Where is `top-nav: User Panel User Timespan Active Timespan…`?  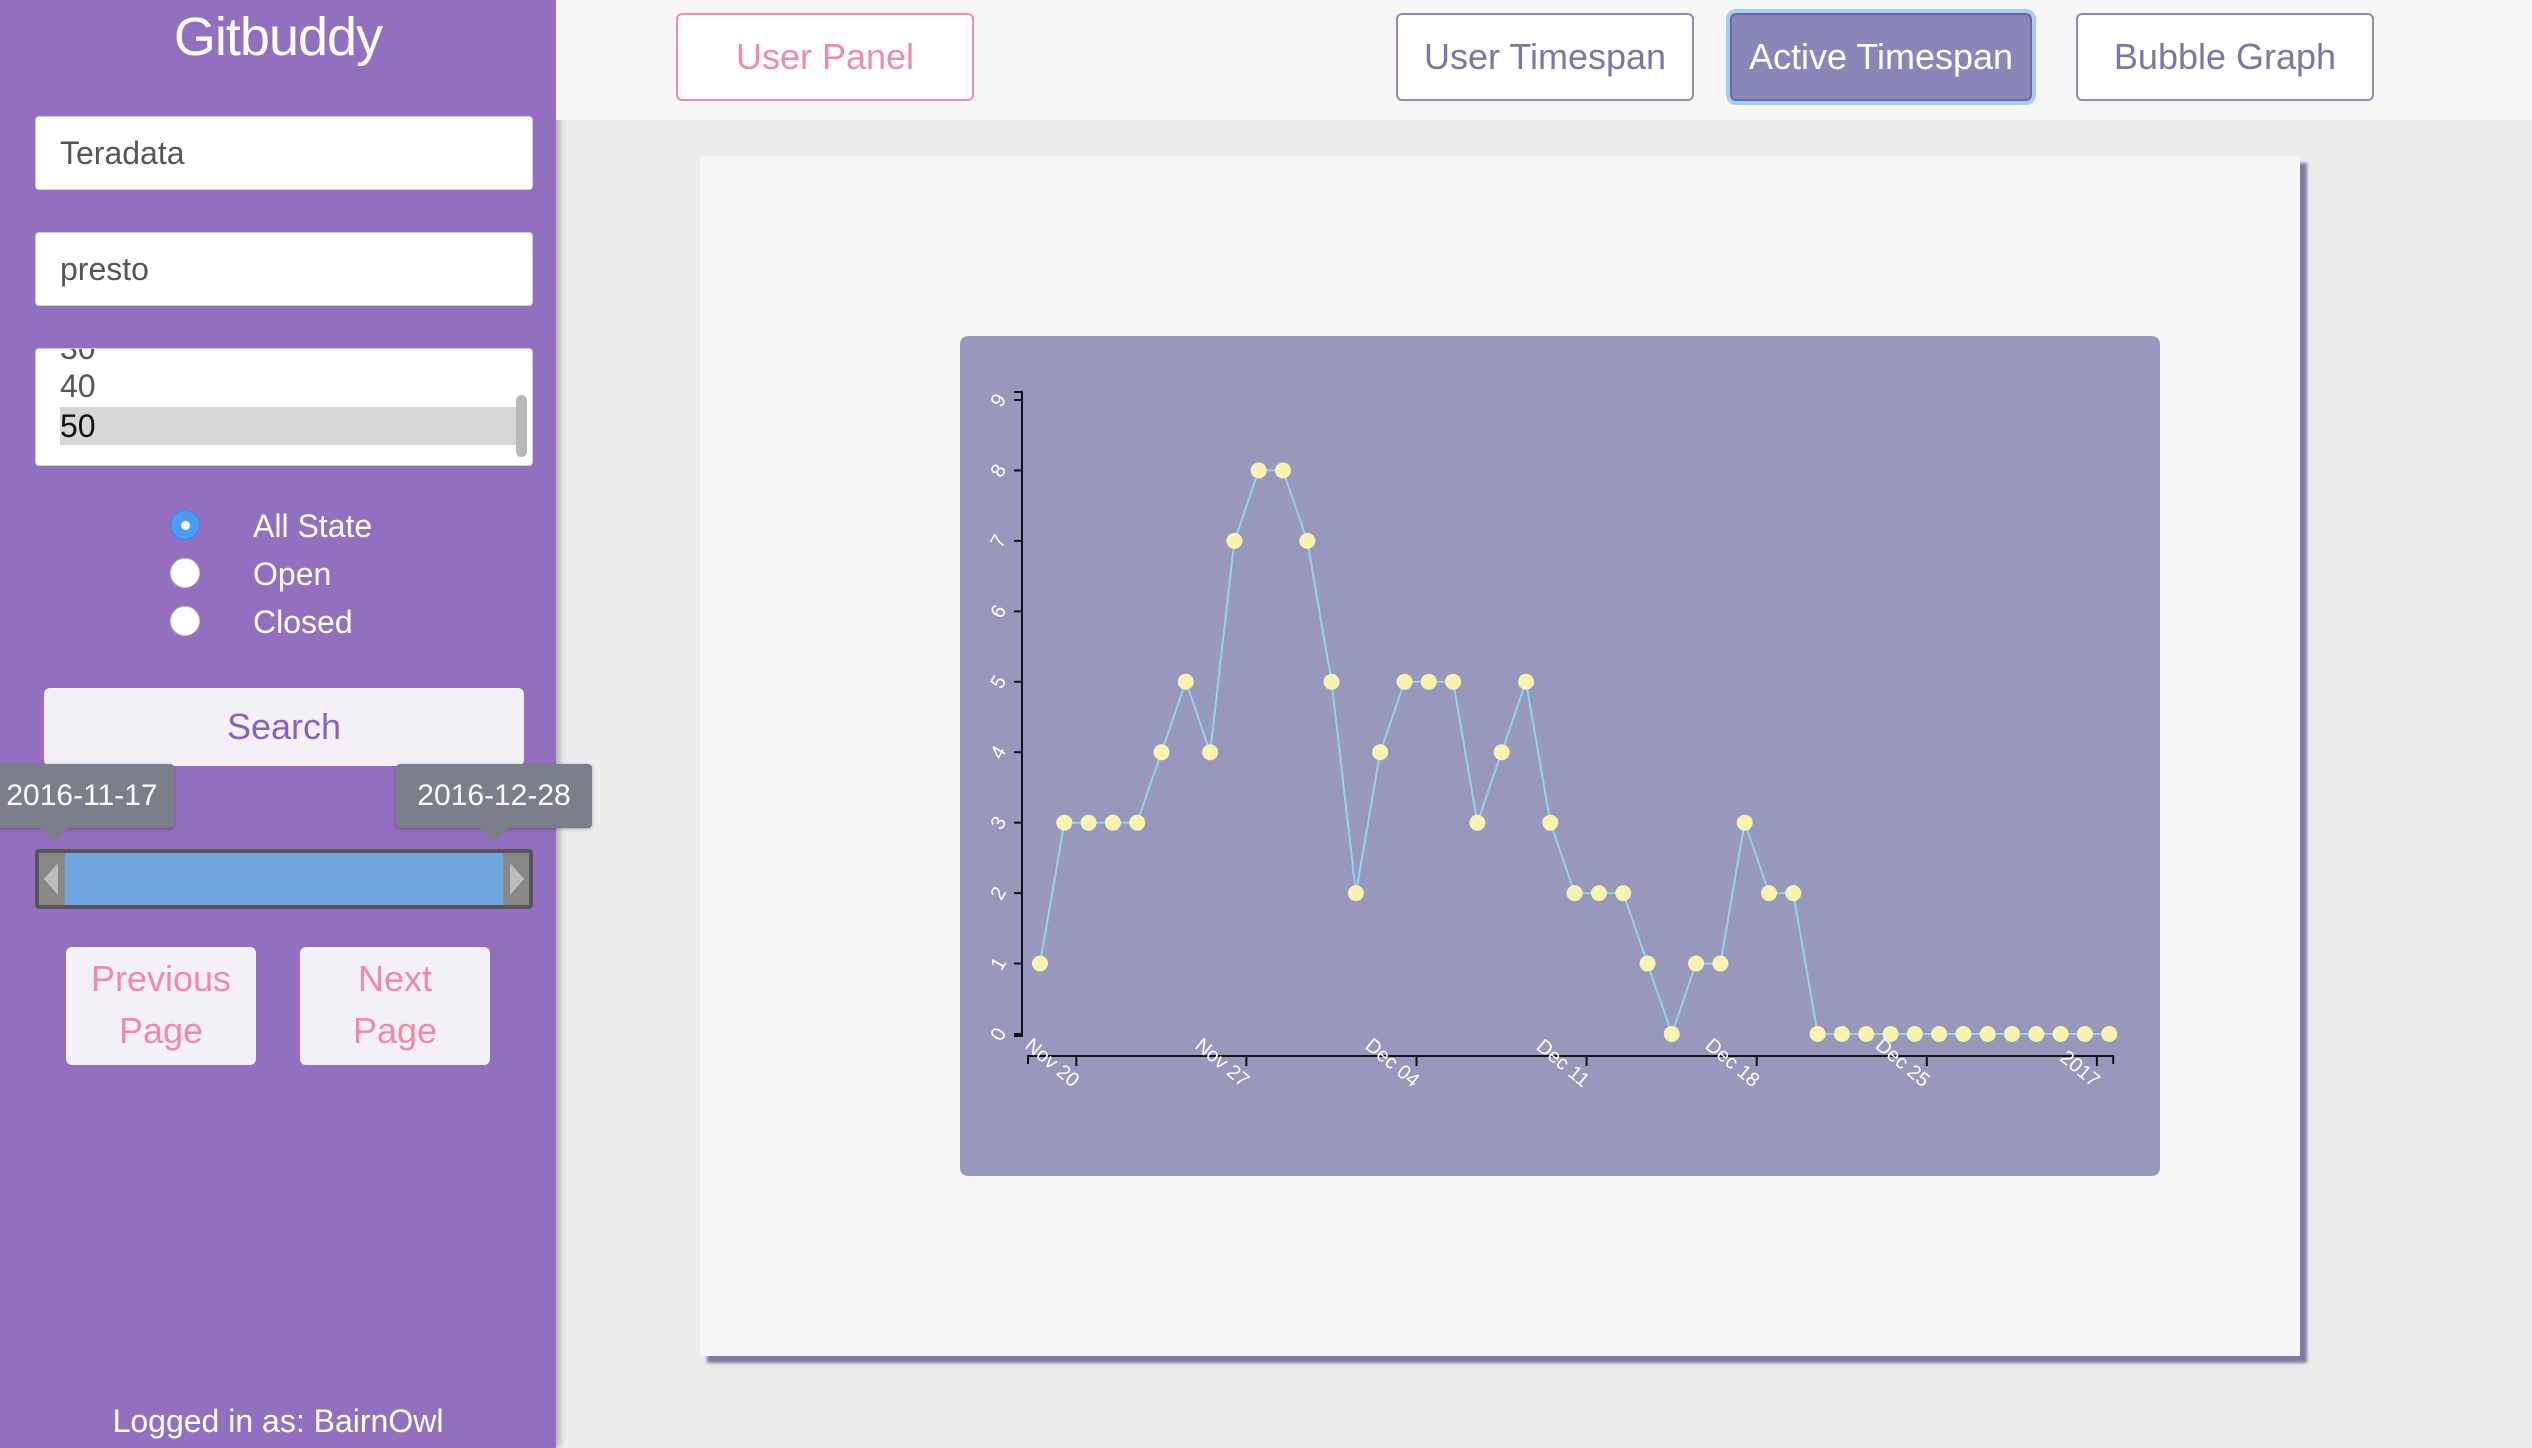
top-nav: User Panel User Timespan Active Timespan… is located at coordinates (1544, 60).